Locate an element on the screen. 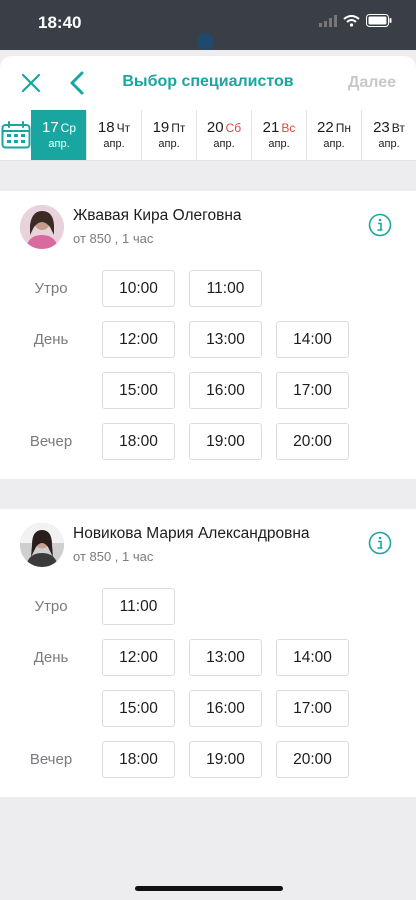 The image size is (416, 900). date-day: 20 Сб is located at coordinates (224, 128).